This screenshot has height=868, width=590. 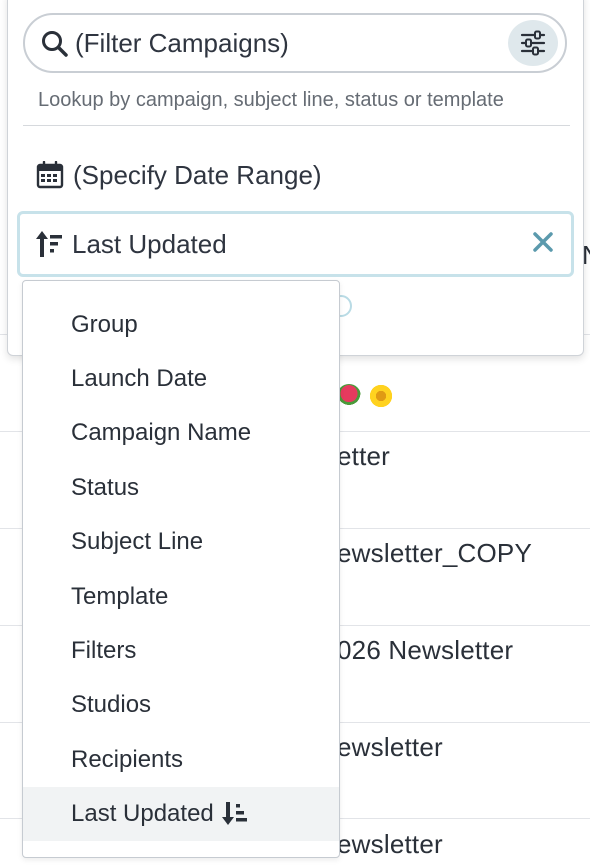 What do you see at coordinates (543, 242) in the screenshot?
I see `close-icon` at bounding box center [543, 242].